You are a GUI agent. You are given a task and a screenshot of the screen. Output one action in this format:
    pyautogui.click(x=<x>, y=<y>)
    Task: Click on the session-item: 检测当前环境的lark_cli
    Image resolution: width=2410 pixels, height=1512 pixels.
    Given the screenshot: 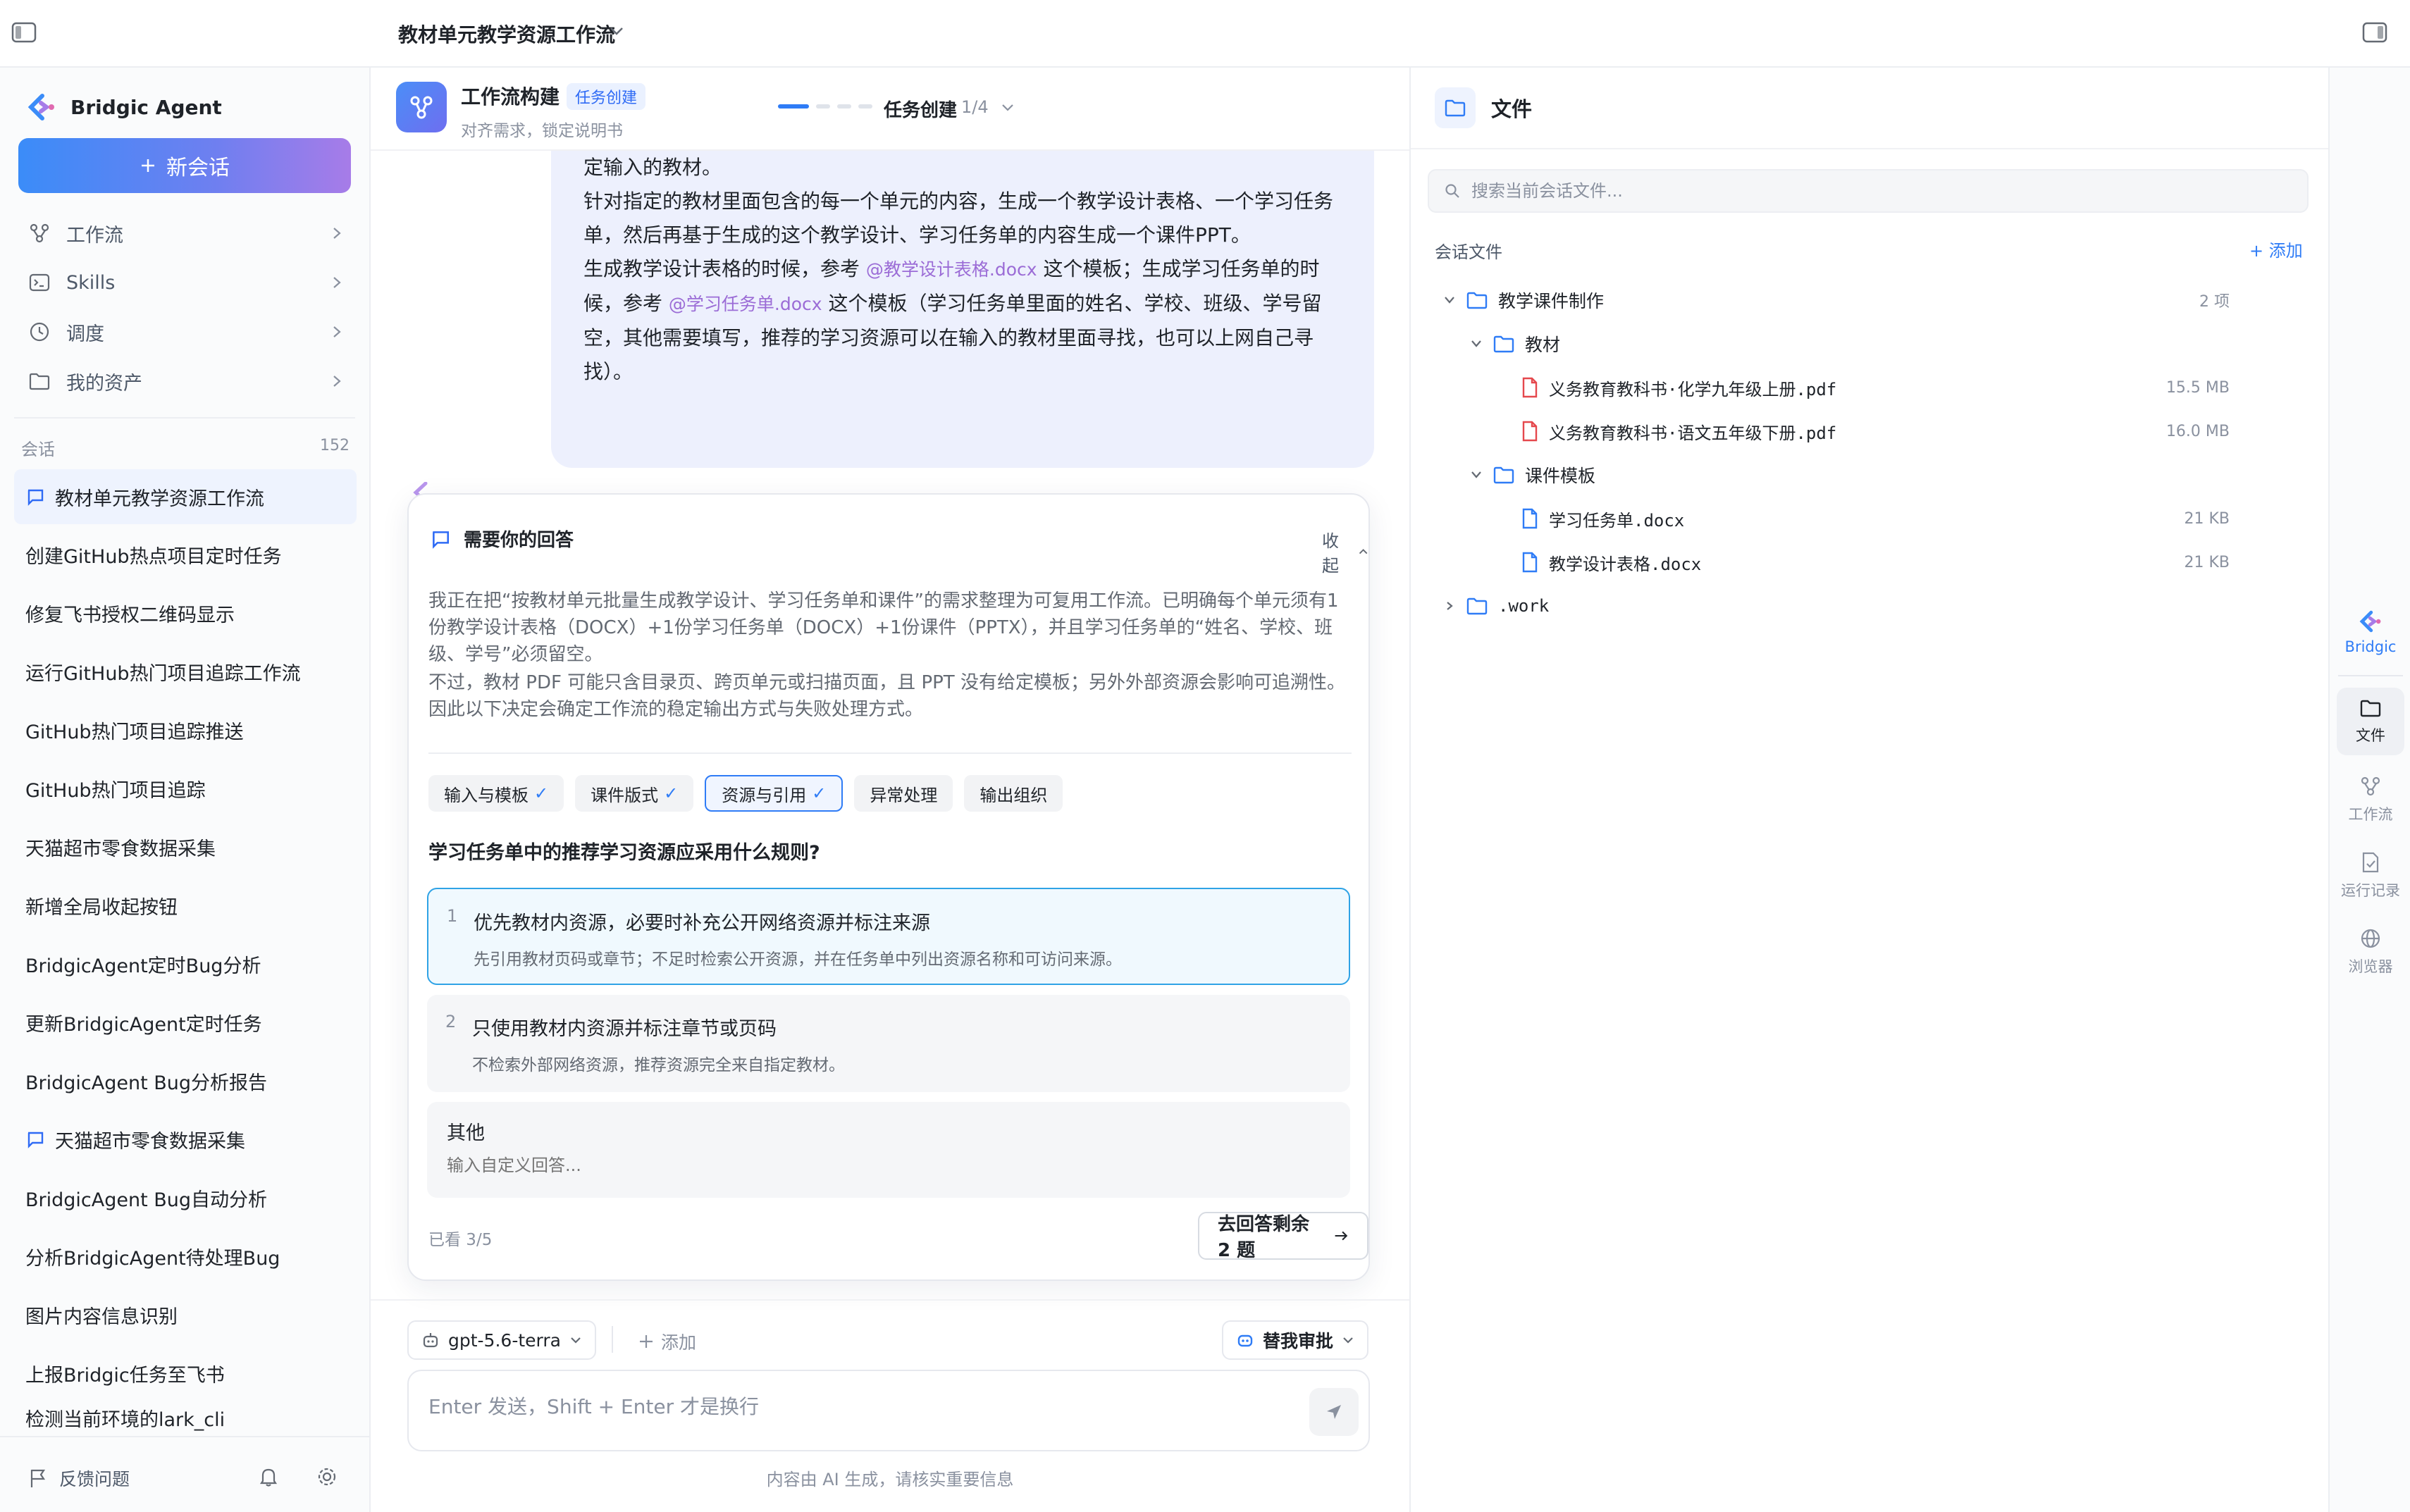 What is the action you would take?
    pyautogui.click(x=186, y=1420)
    